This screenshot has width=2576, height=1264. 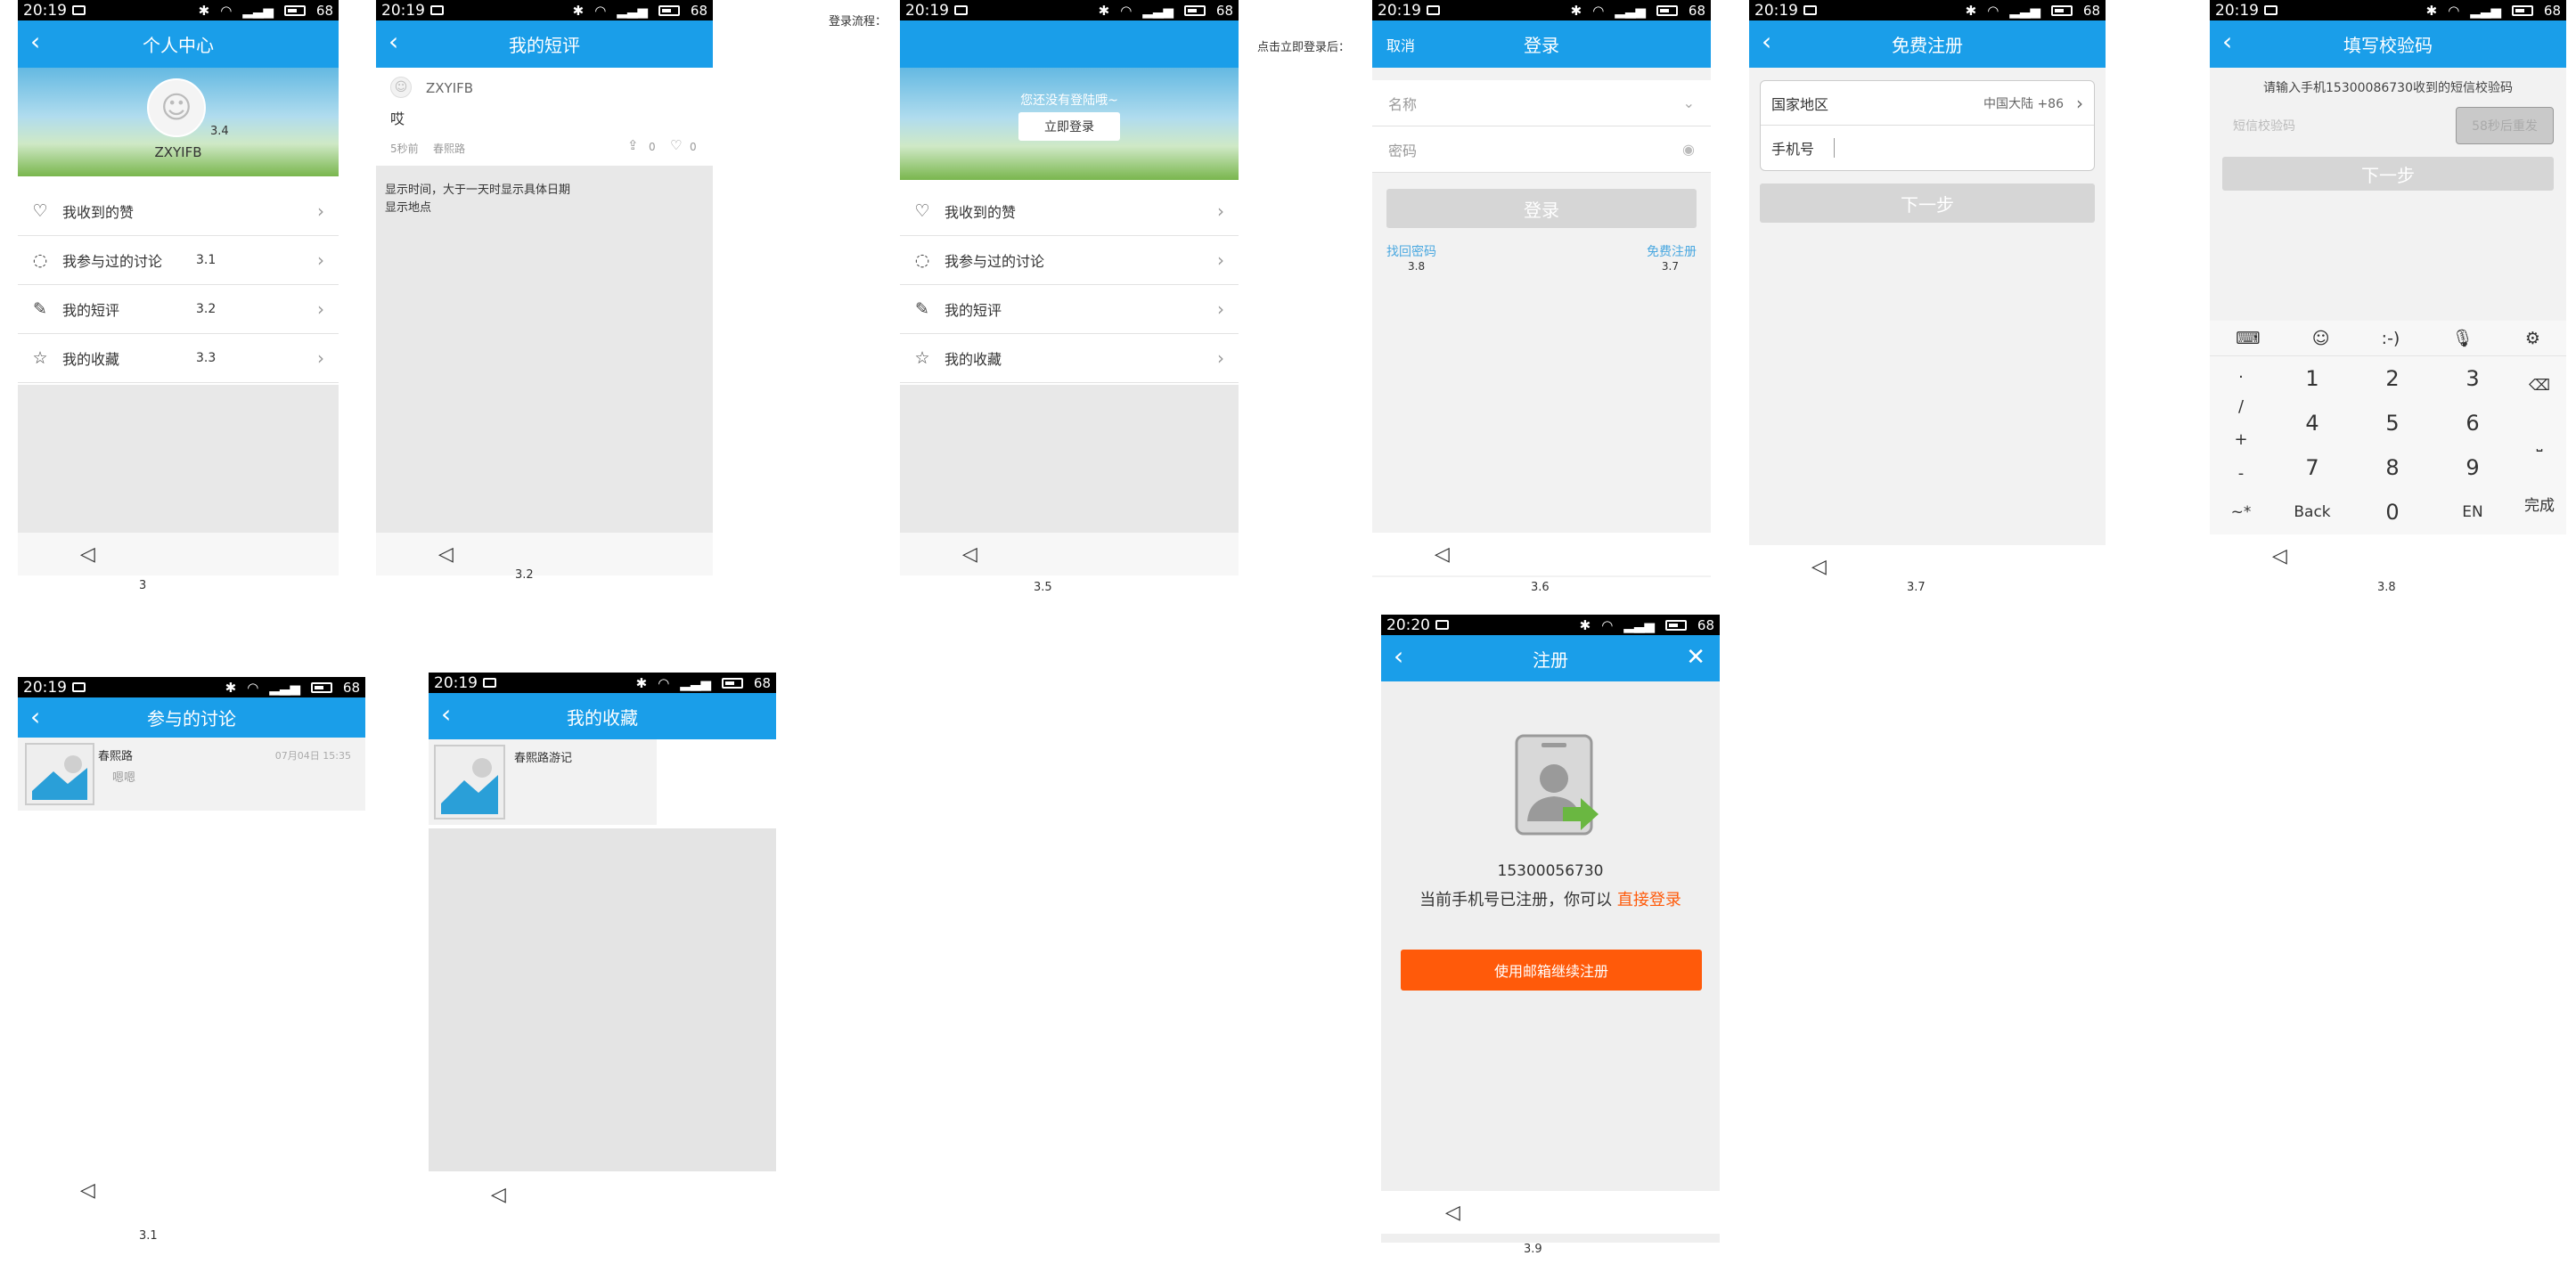 I want to click on favorite-item: 春熙路游记, so click(x=543, y=782).